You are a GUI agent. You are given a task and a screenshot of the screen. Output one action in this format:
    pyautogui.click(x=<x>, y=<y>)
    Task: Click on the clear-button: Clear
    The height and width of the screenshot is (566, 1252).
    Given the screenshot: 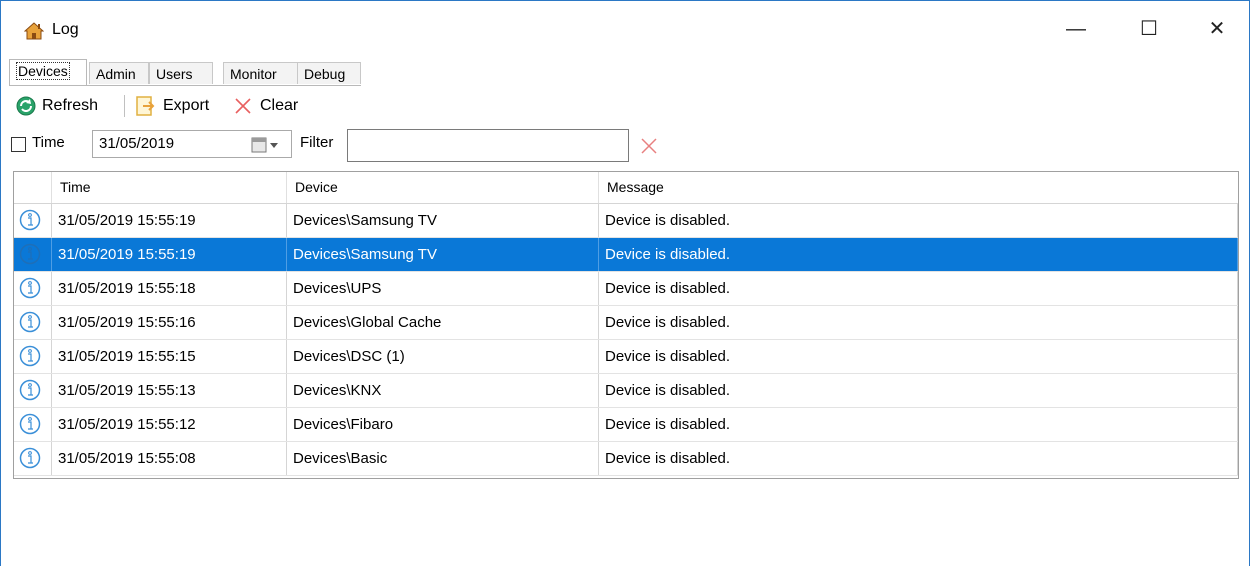 What is the action you would take?
    pyautogui.click(x=265, y=106)
    